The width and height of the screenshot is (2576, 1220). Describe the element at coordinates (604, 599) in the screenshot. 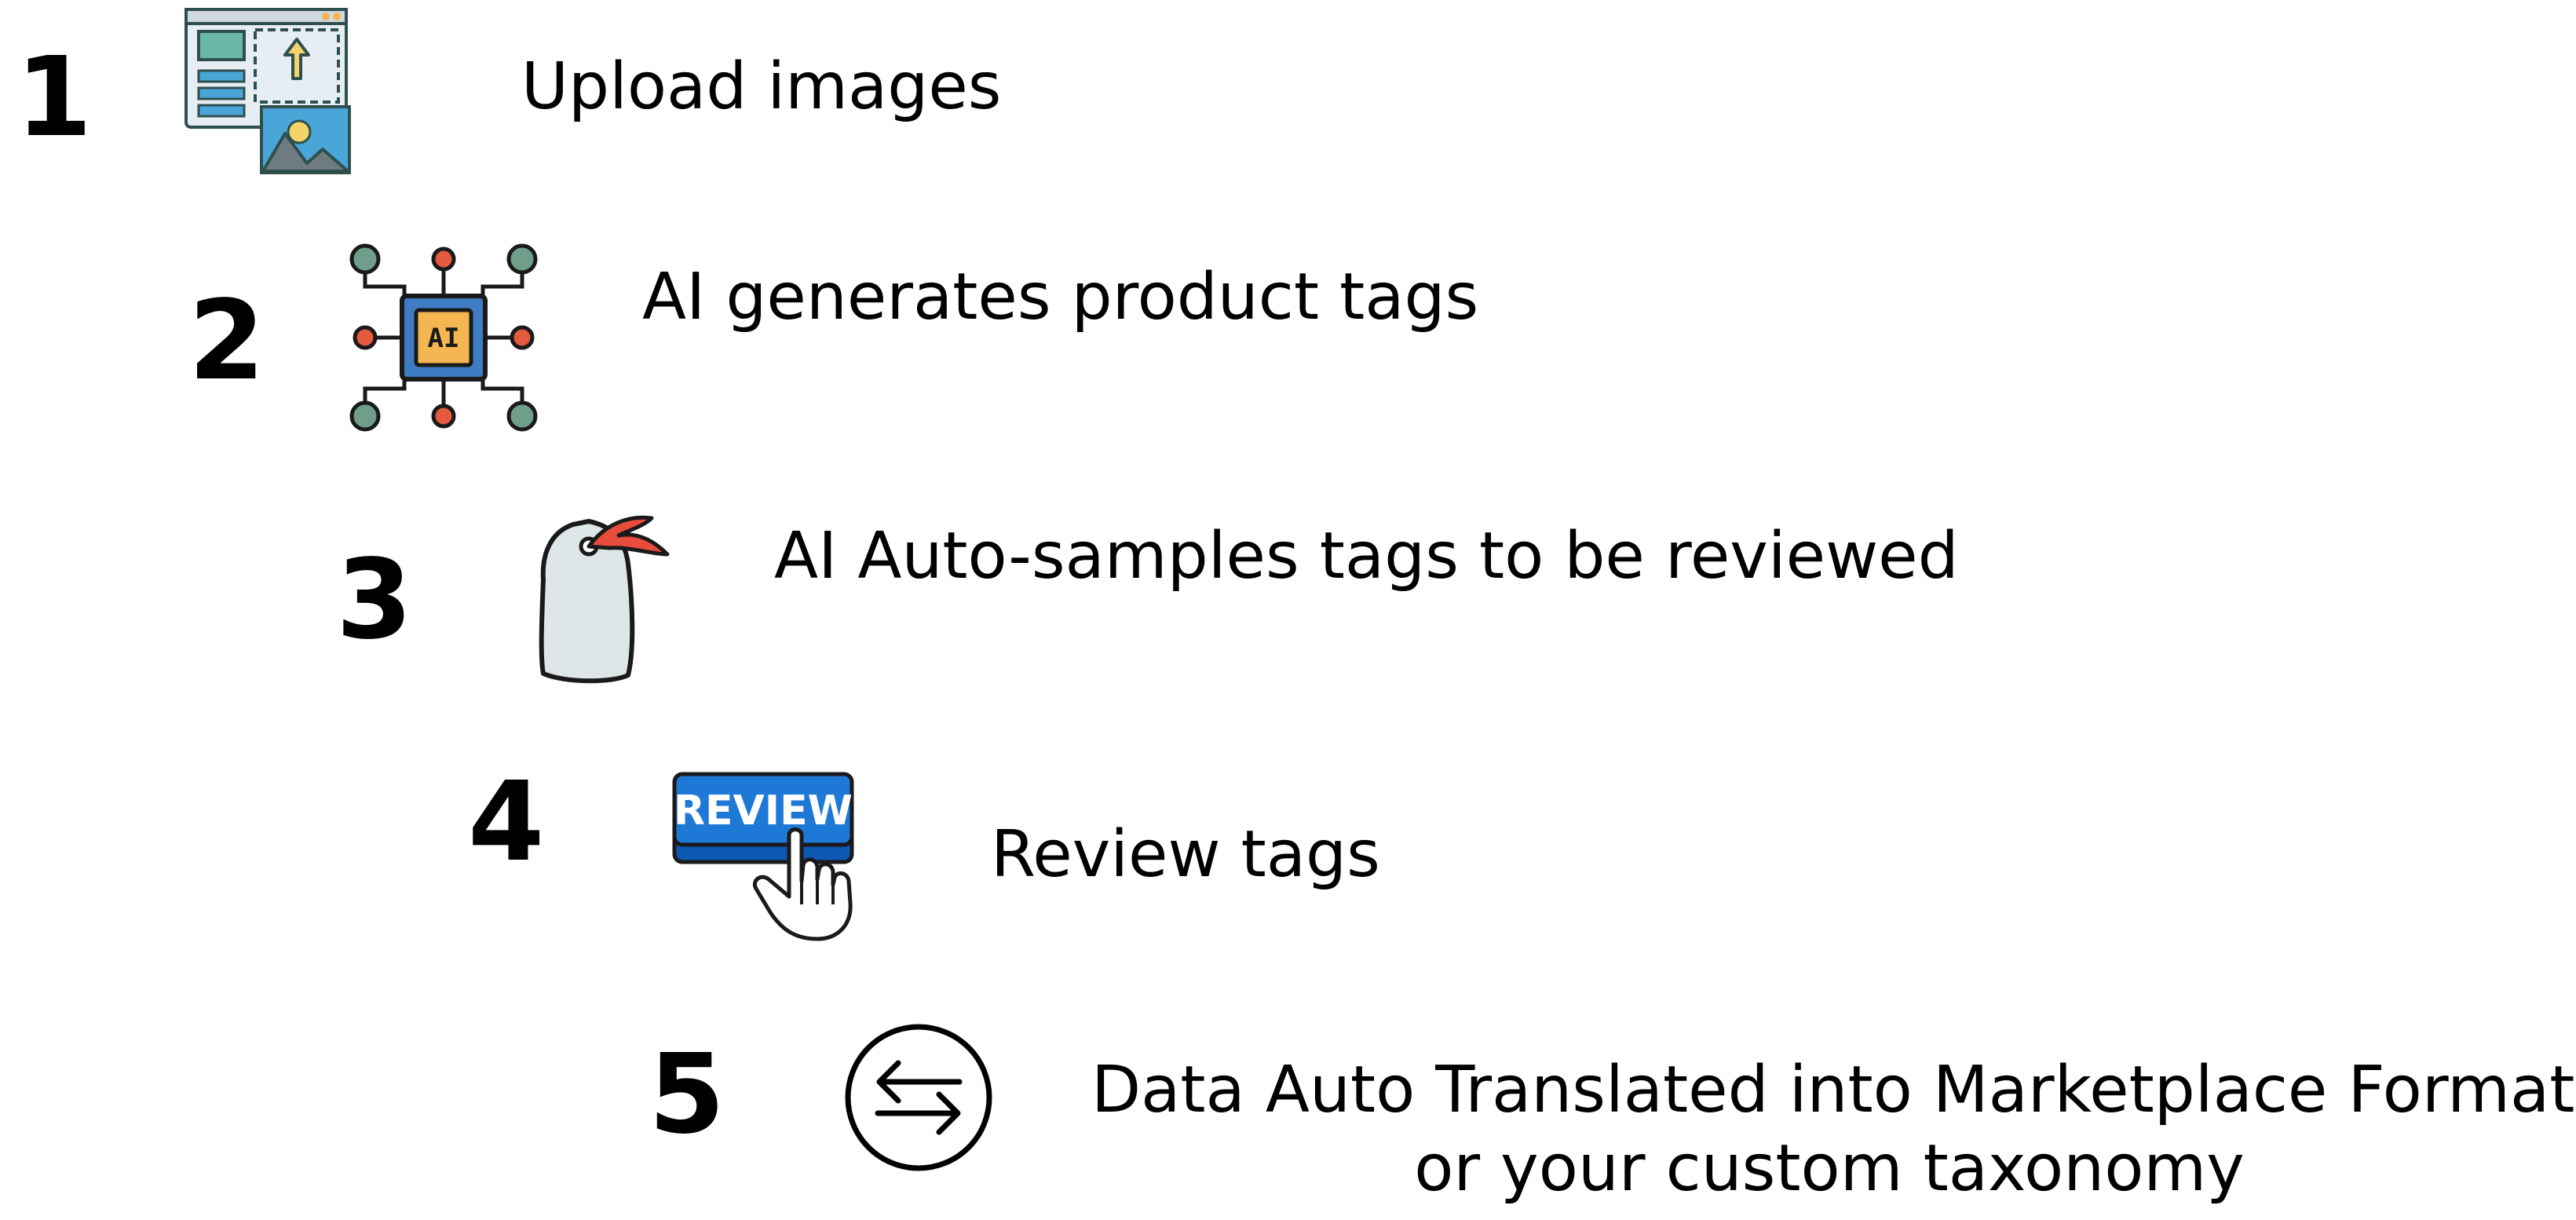

I see `price-tag-icon` at that location.